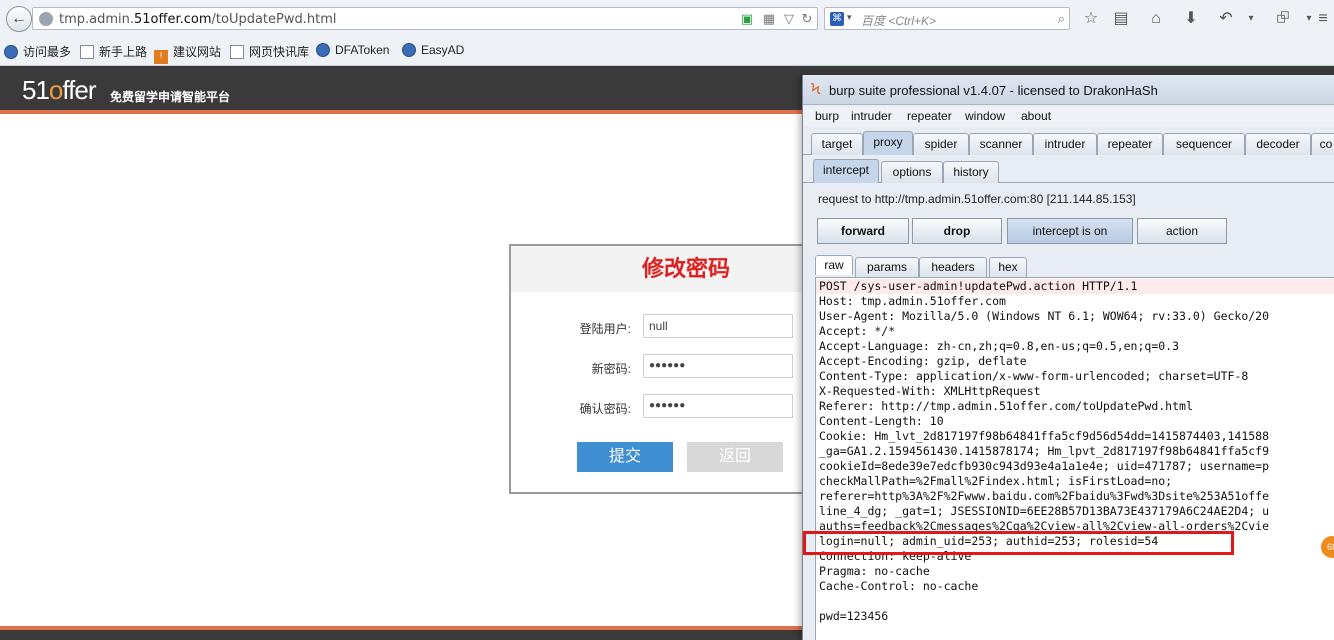 Image resolution: width=1334 pixels, height=640 pixels. I want to click on bookmark-most-visited: 访问最多, so click(37, 51).